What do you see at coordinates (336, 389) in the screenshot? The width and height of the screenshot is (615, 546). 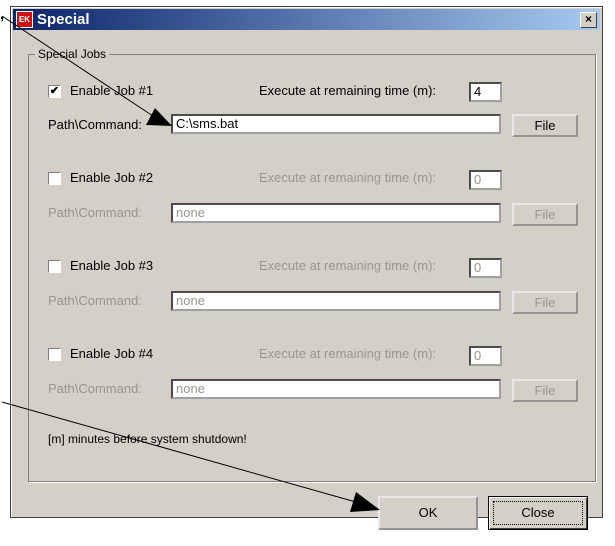 I see `job-4-path-input: none` at bounding box center [336, 389].